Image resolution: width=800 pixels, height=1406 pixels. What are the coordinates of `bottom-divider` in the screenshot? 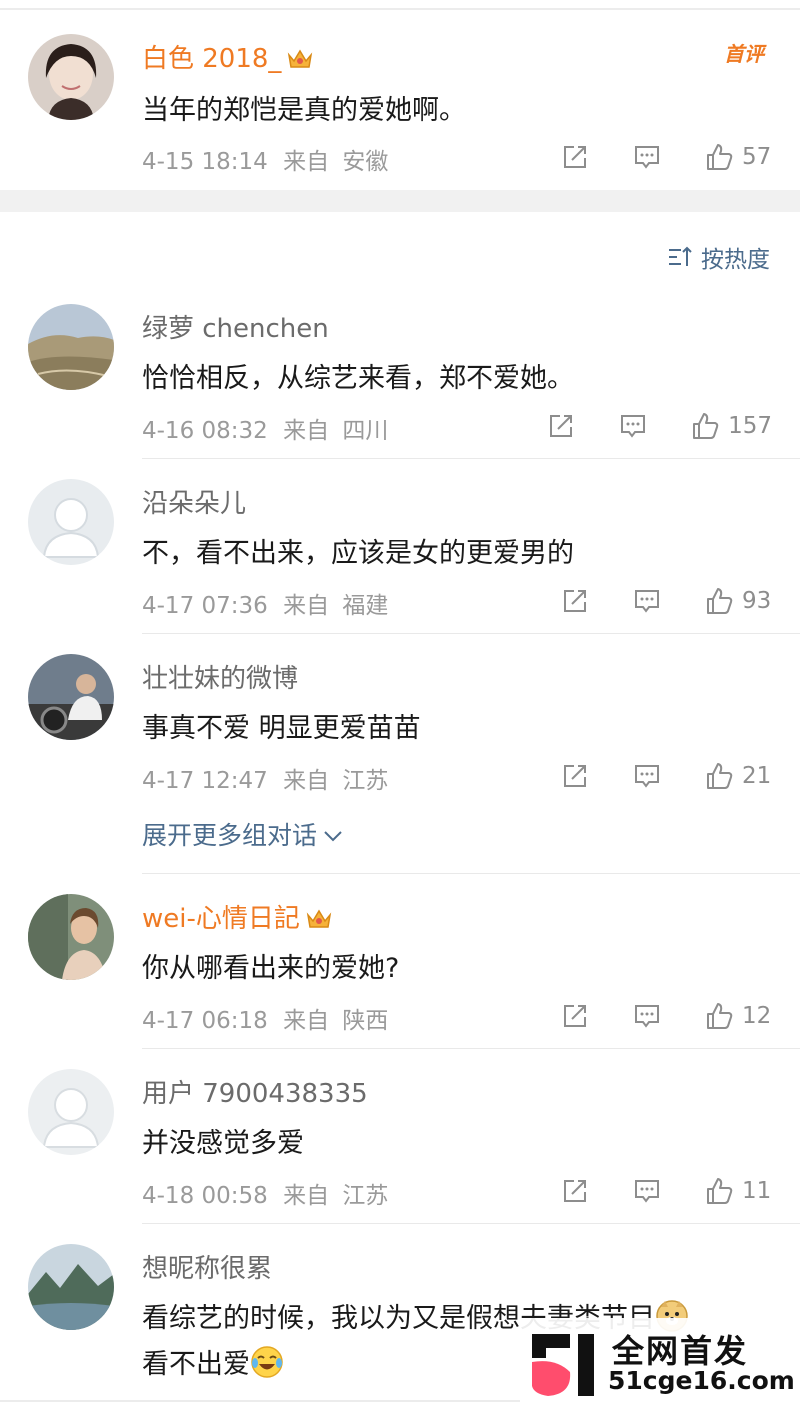 It's located at (260, 1401).